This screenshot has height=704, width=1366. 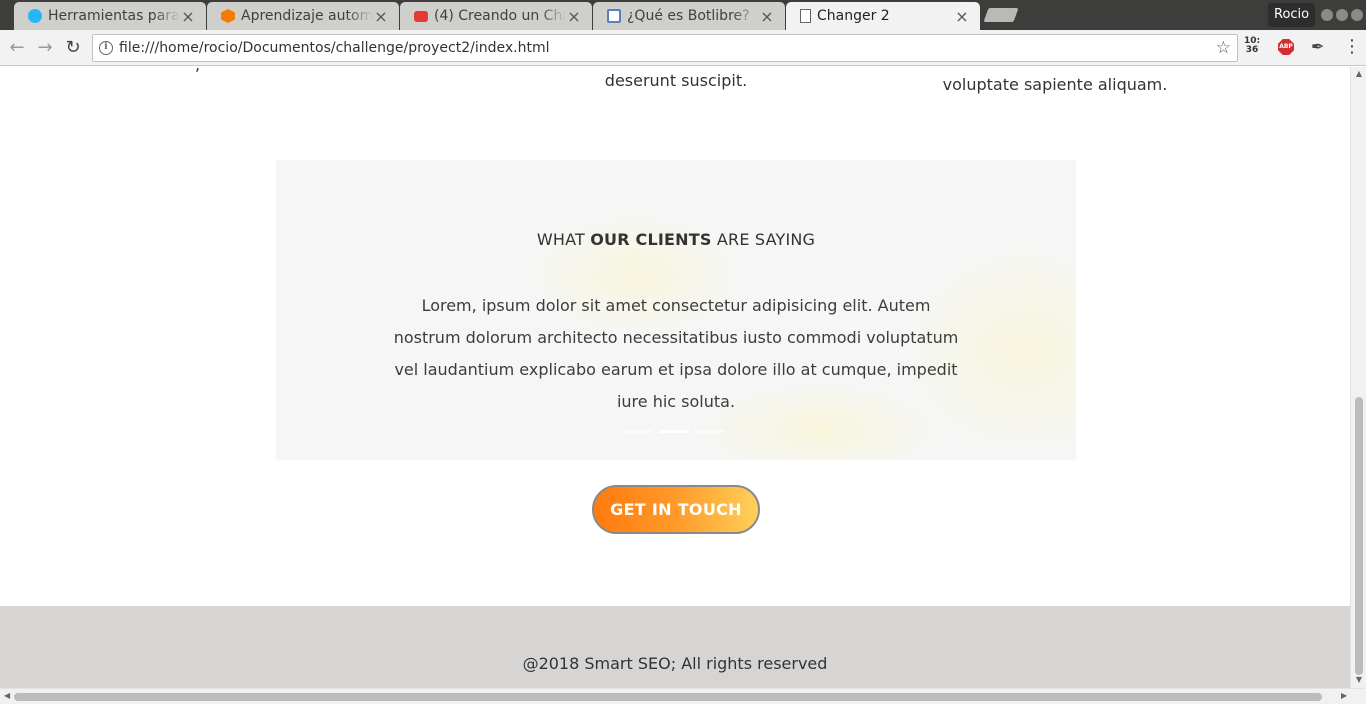 I want to click on tab-title: Changer 2, so click(x=853, y=16).